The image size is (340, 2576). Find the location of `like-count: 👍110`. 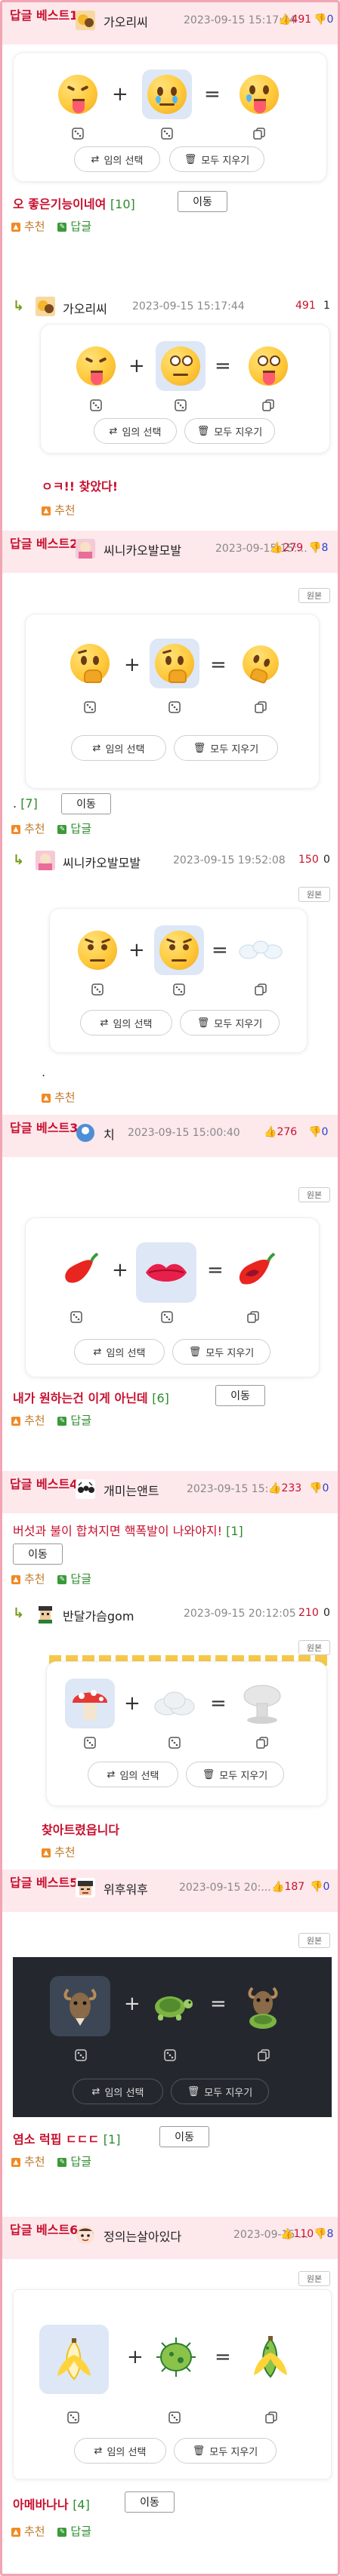

like-count: 👍110 is located at coordinates (297, 2234).